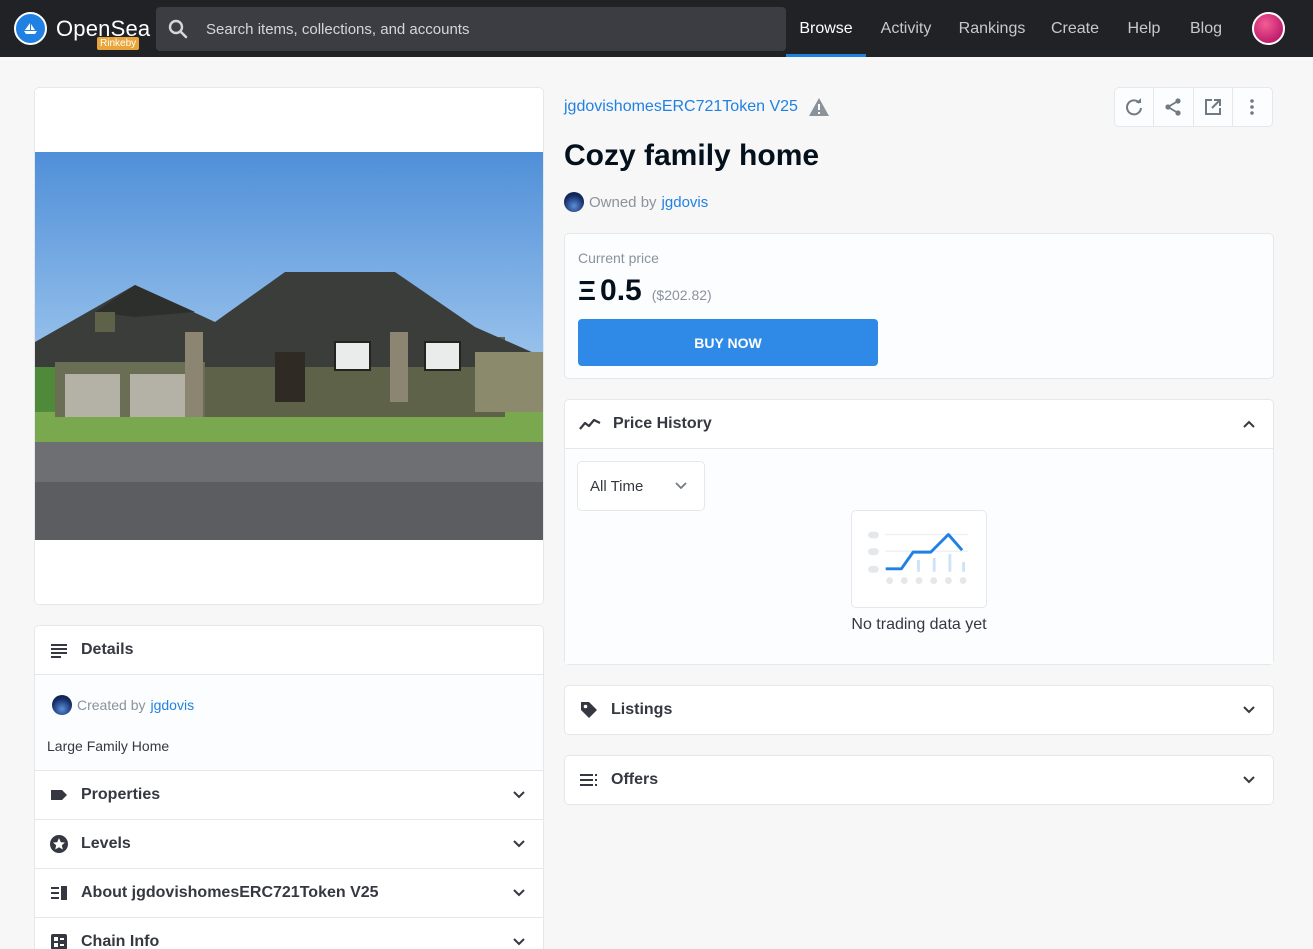 This screenshot has width=1313, height=949. I want to click on listings-panel: Listings, so click(919, 710).